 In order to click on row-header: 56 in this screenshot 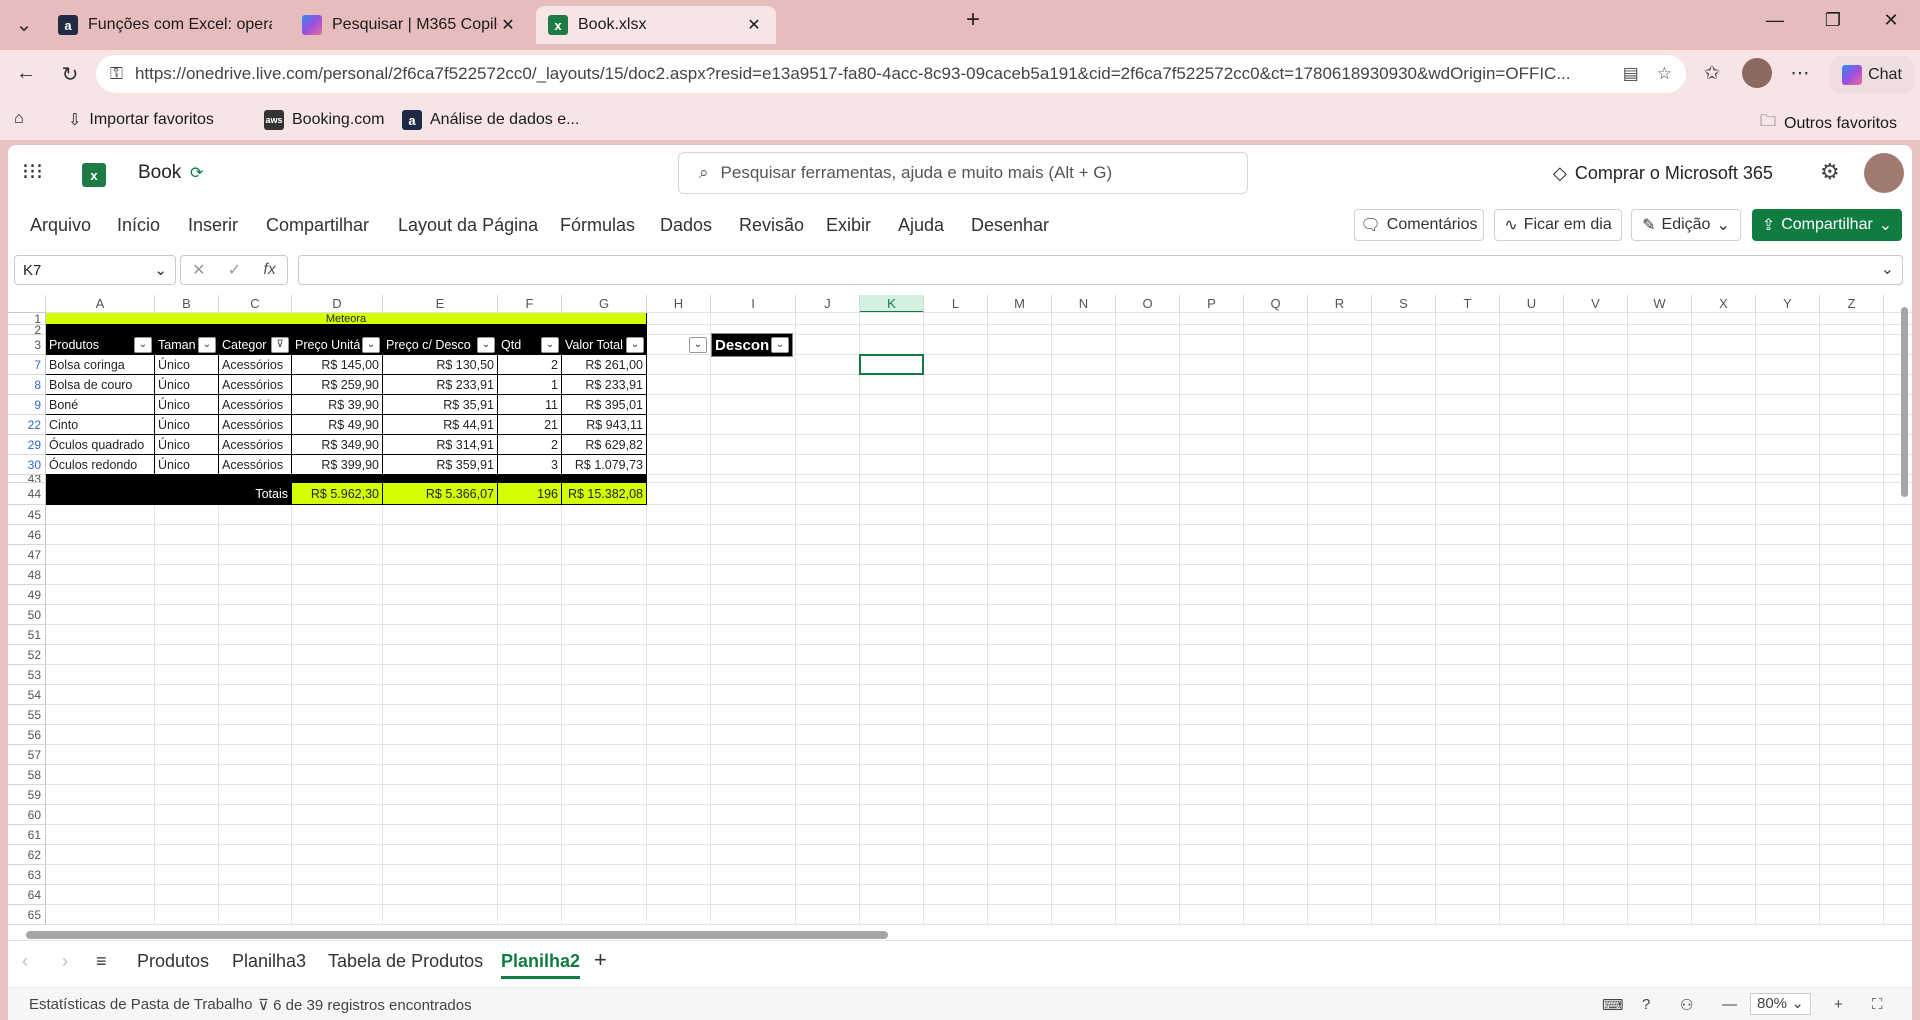, I will do `click(27, 735)`.